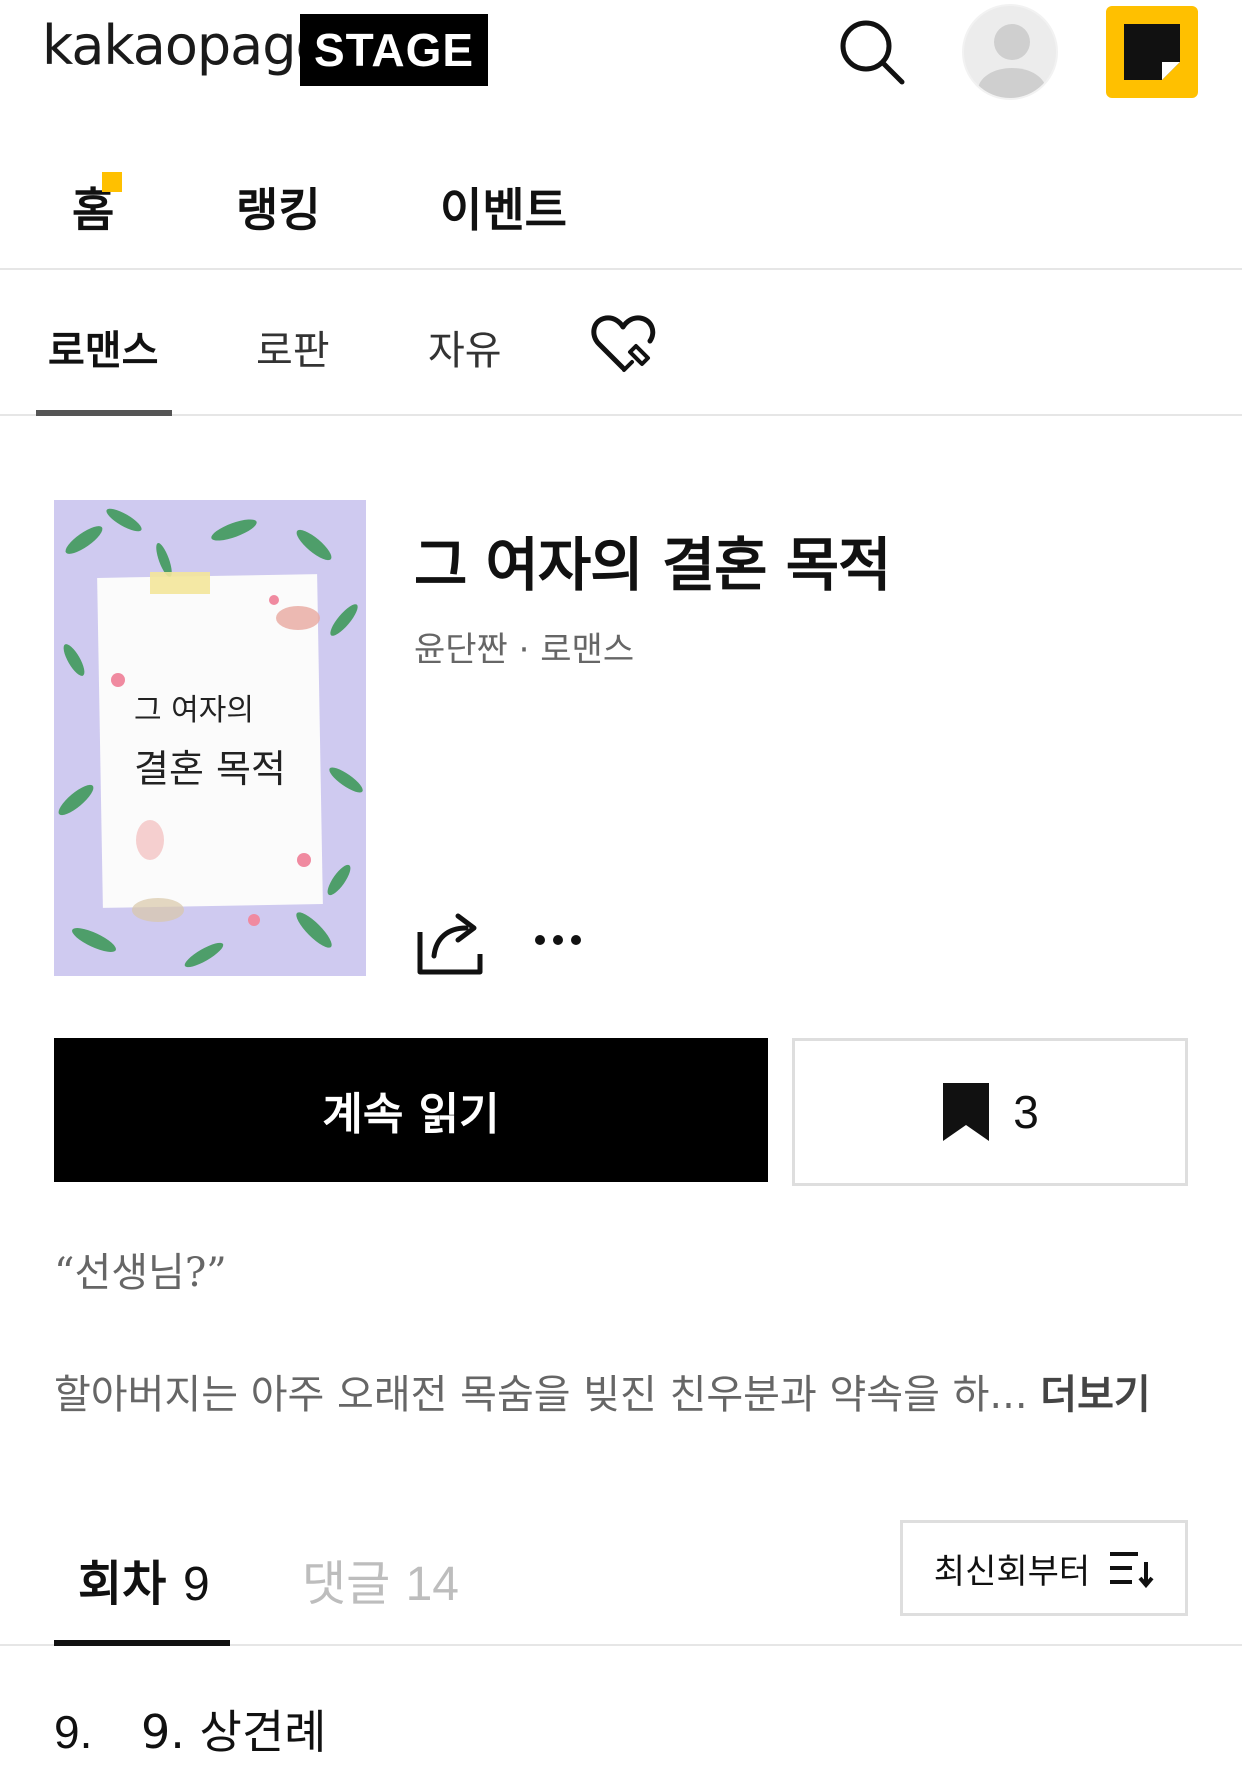 The image size is (1242, 1782). I want to click on main-nav: 홈 랭킹 이벤트, so click(621, 215).